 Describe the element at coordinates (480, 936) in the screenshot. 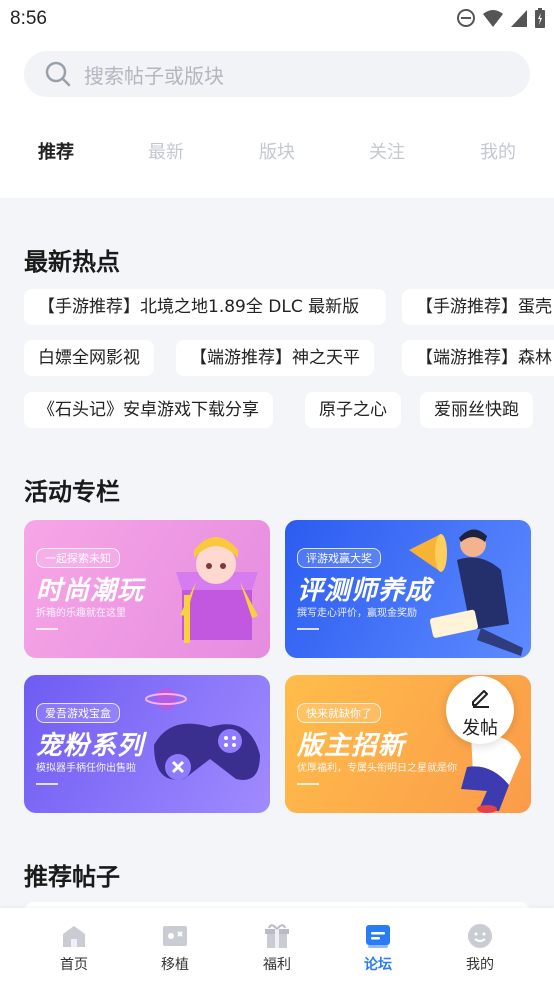

I see `profile-icon` at that location.